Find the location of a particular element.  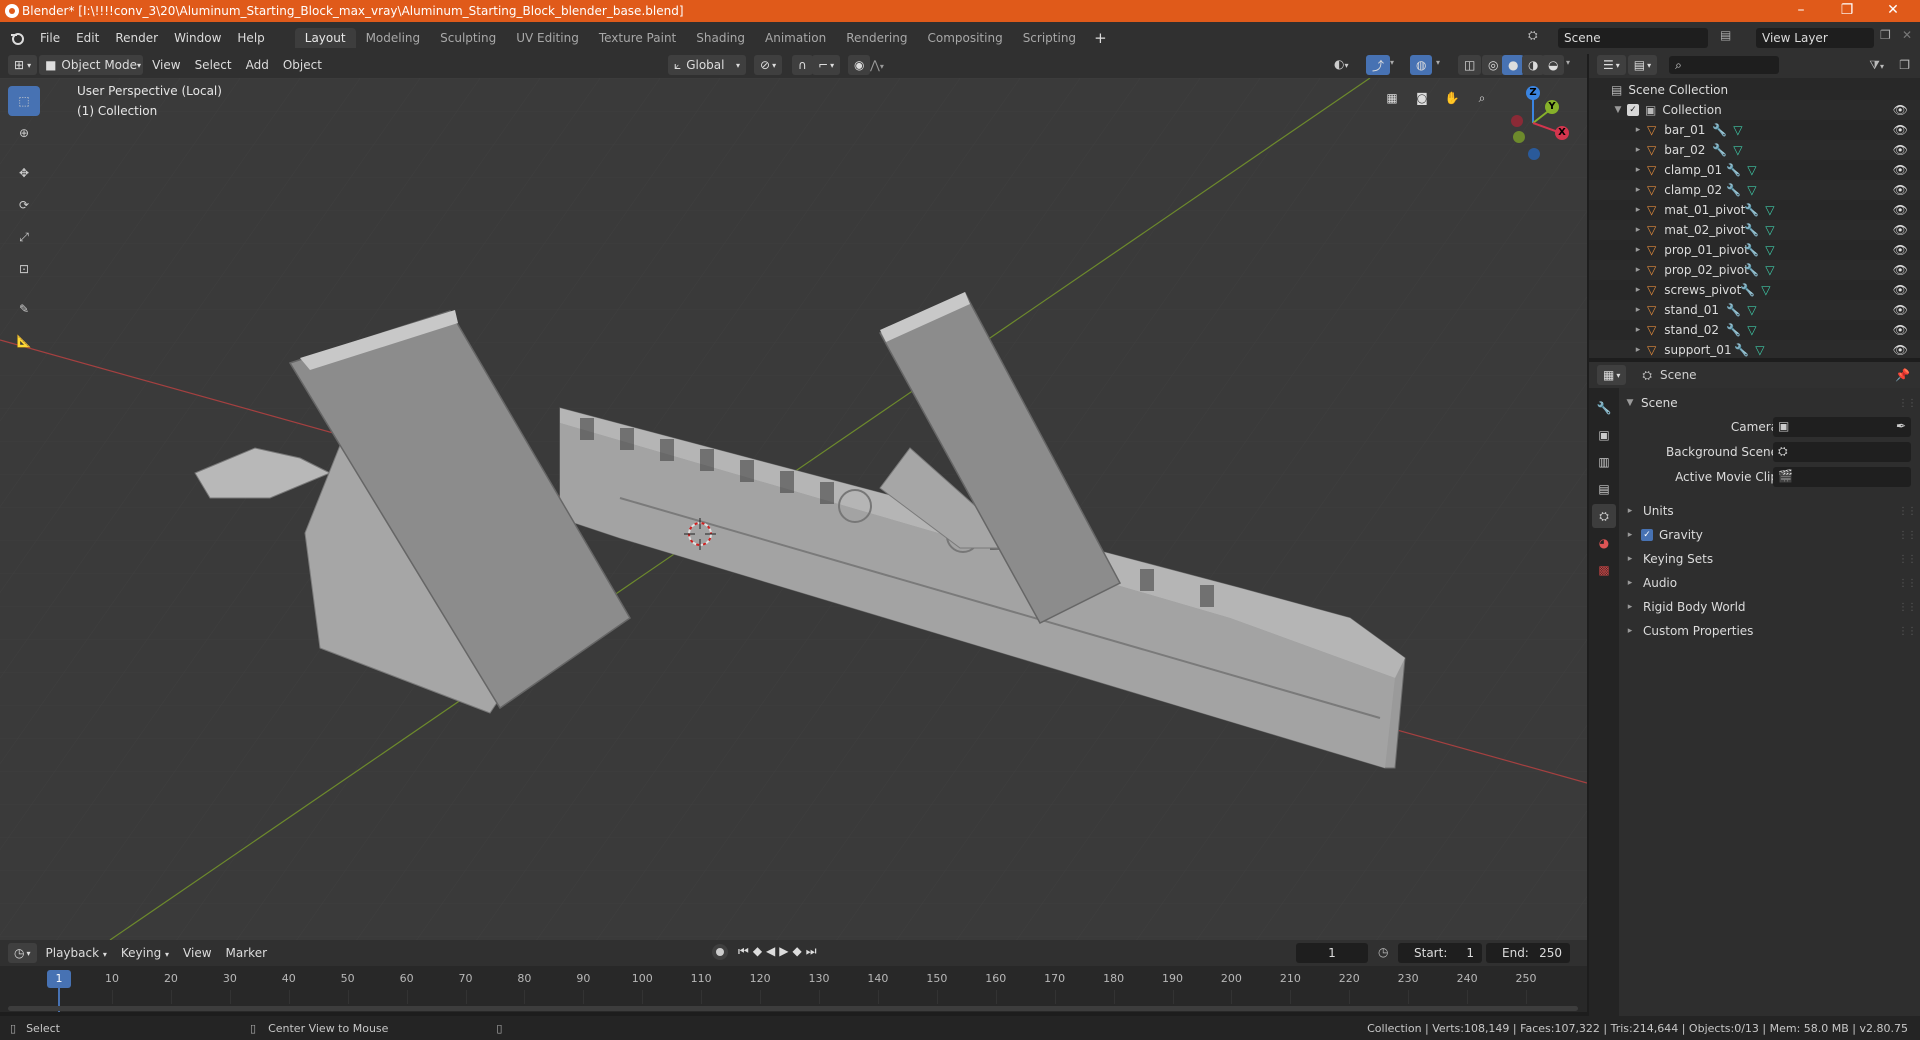

section-units: ▸ Units ⋮⋮ is located at coordinates (1769, 511).